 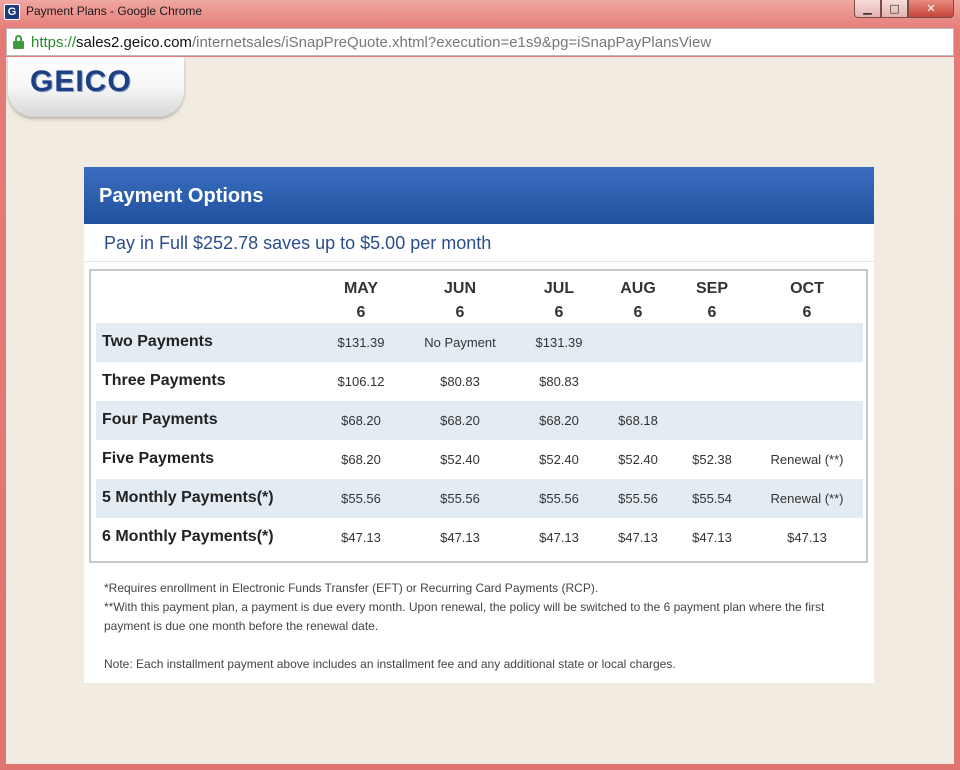 I want to click on maximize-icon: □, so click(x=894, y=8).